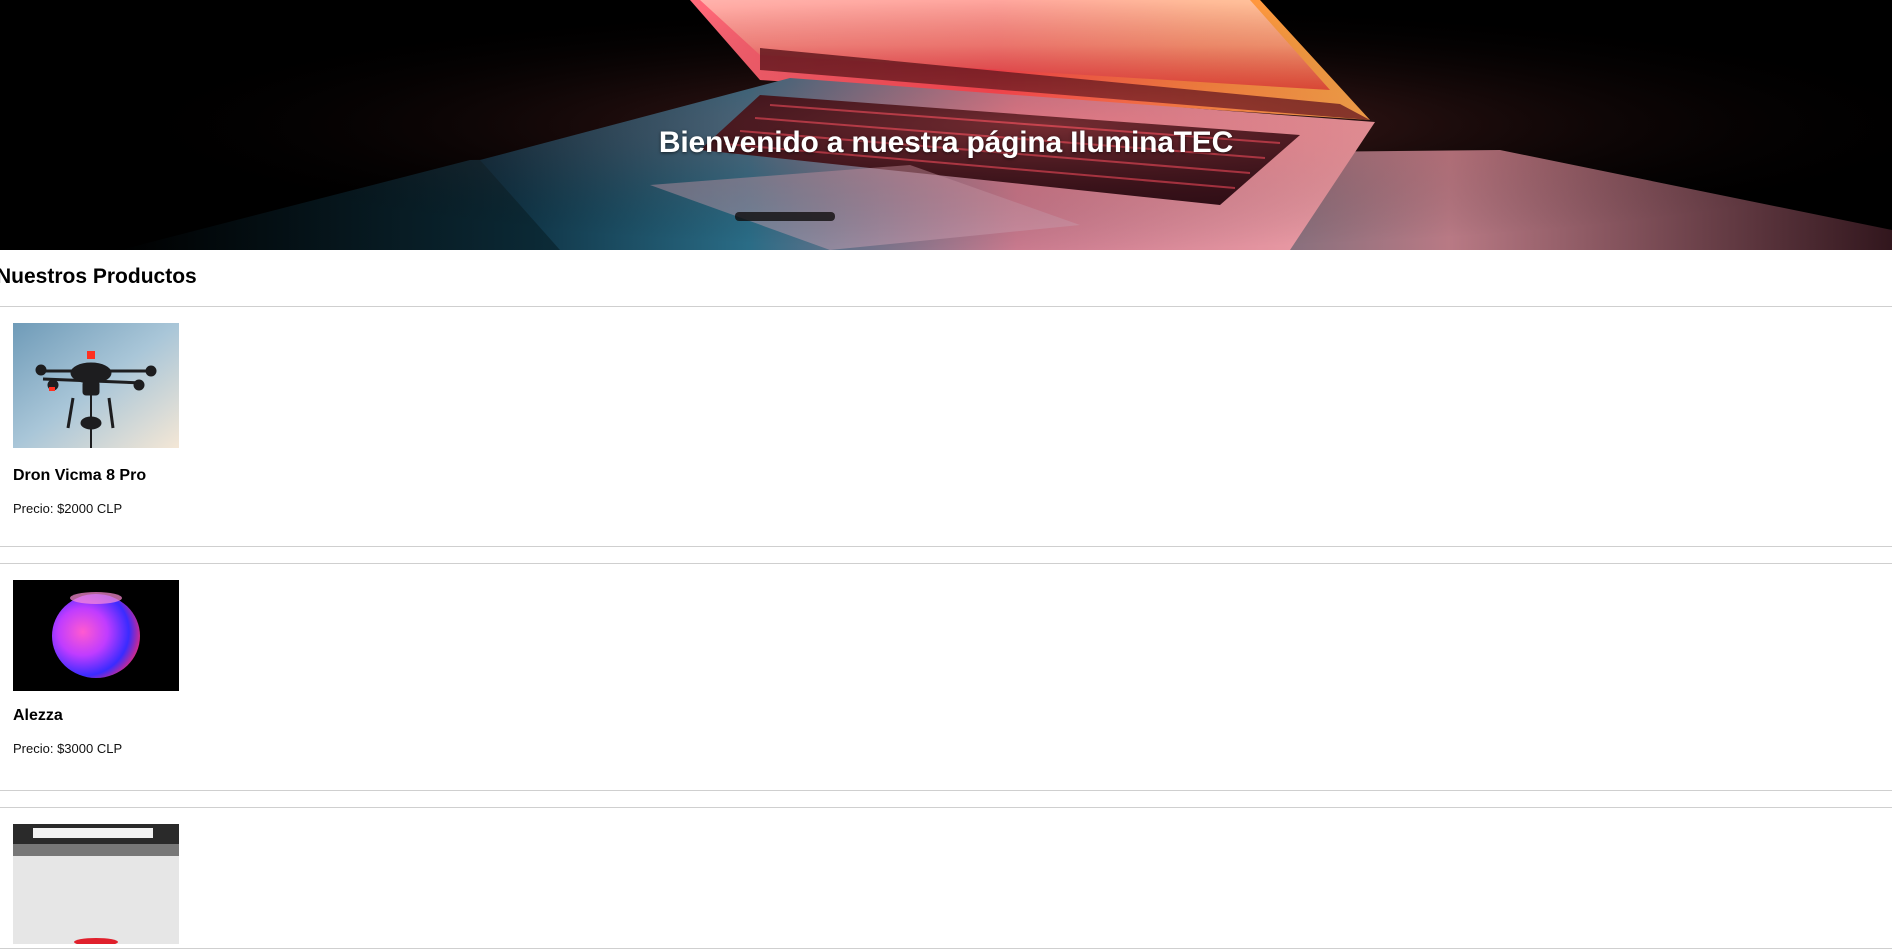 This screenshot has width=1892, height=949. What do you see at coordinates (96, 635) in the screenshot?
I see `product-image-speaker` at bounding box center [96, 635].